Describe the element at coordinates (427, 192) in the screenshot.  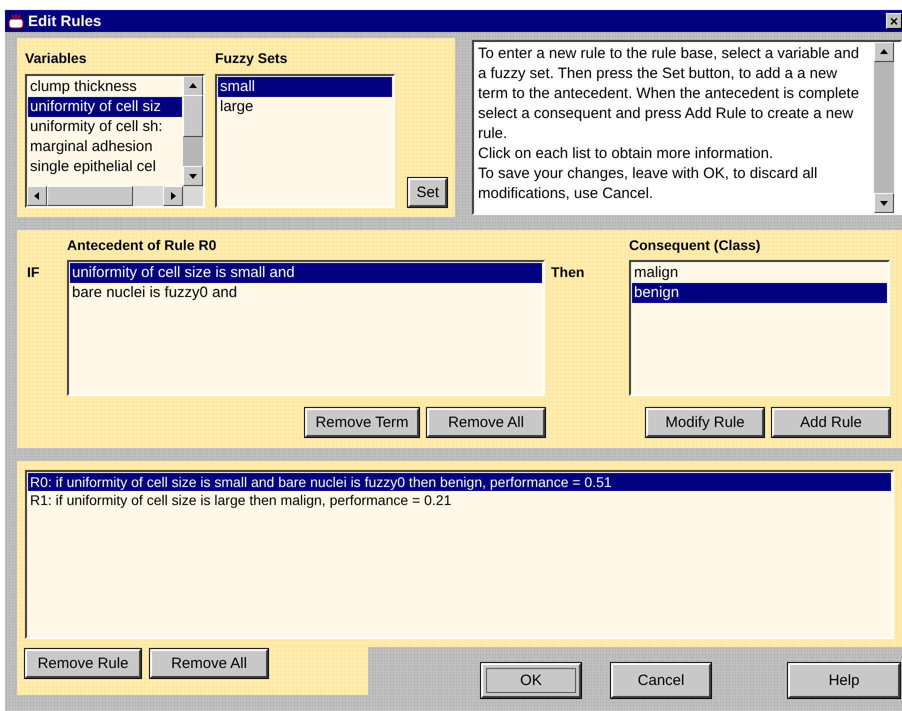
I see `set-button: Set` at that location.